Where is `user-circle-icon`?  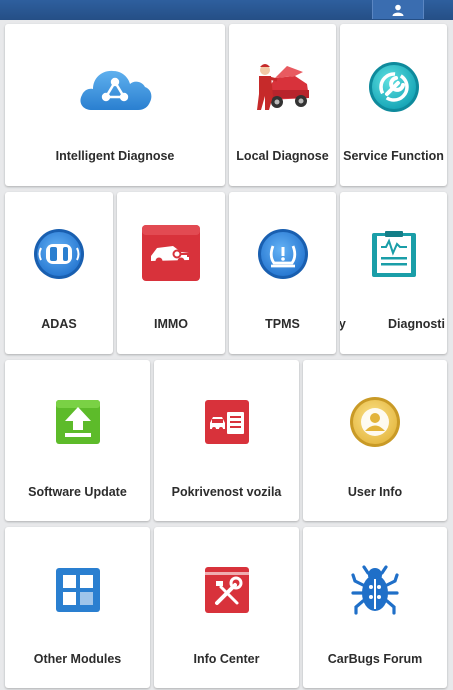 user-circle-icon is located at coordinates (375, 422).